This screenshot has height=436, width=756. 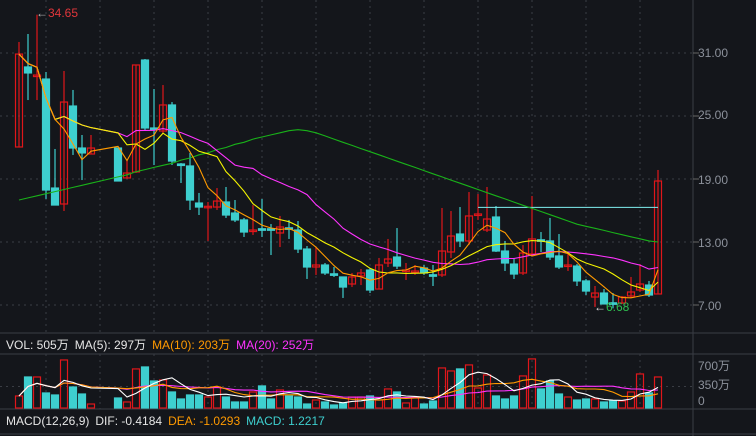 What do you see at coordinates (110, 344) in the screenshot?
I see `vol-ma5-value: MA(5): 297万` at bounding box center [110, 344].